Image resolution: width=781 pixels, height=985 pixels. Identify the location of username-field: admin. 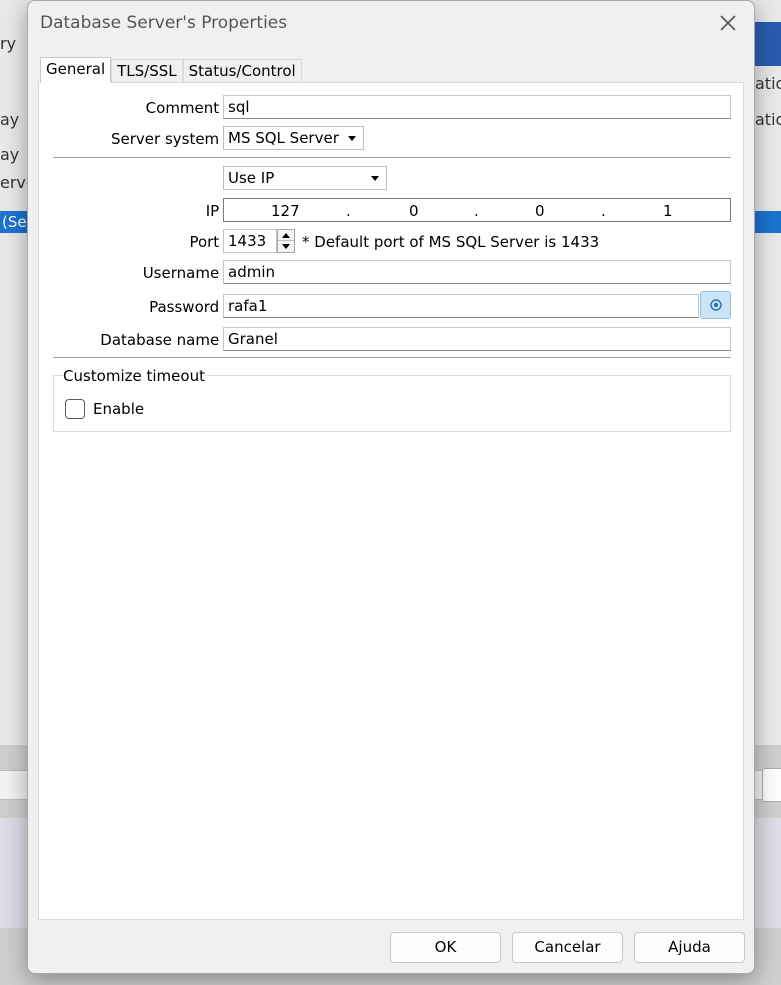
(477, 272).